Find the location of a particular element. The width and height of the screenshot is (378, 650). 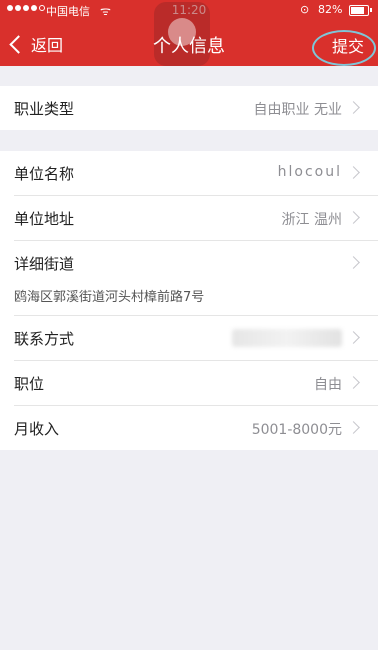

job-section: 职业类型 自由职业 无业 is located at coordinates (189, 108).